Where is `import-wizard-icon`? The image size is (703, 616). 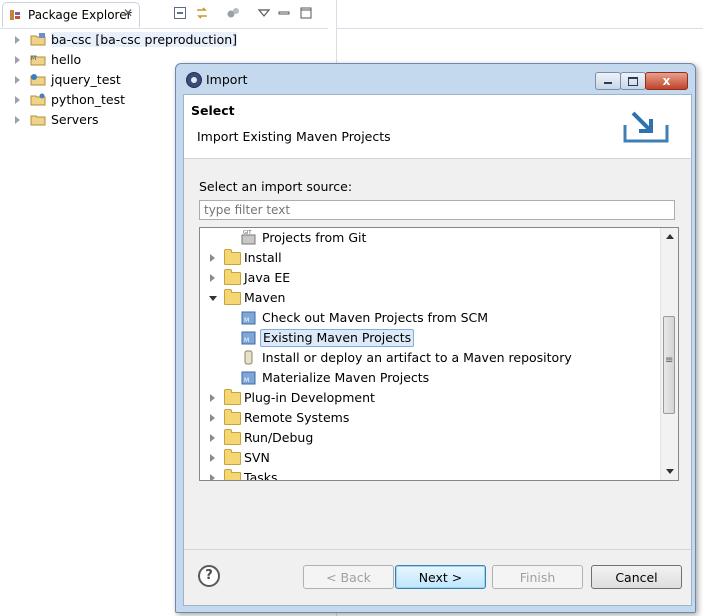 import-wizard-icon is located at coordinates (646, 127).